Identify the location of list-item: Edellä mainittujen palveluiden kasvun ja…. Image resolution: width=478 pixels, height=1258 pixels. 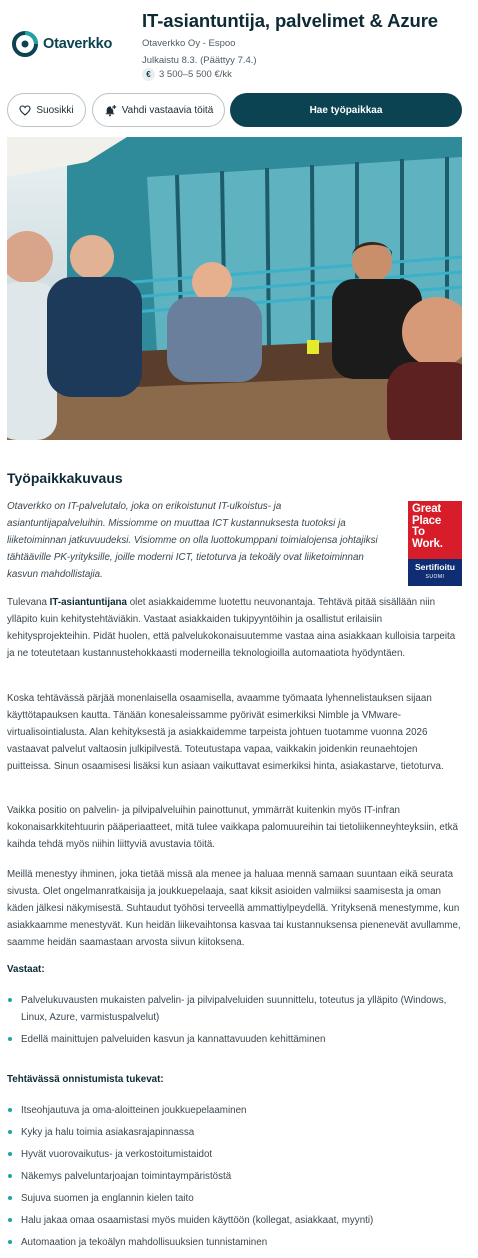
(234, 1039).